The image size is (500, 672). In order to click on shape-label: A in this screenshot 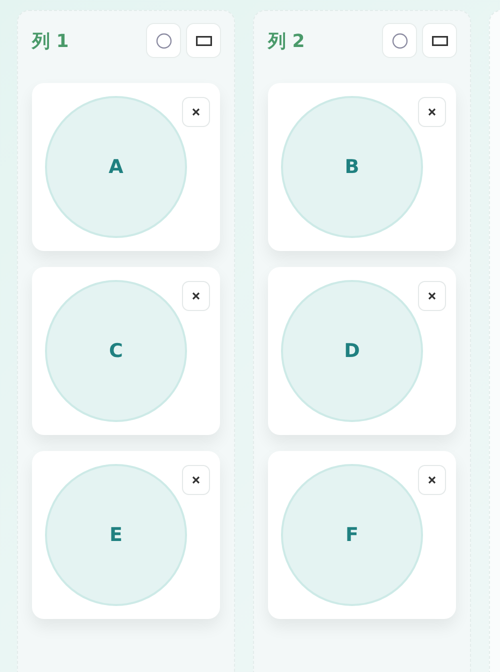, I will do `click(116, 167)`.